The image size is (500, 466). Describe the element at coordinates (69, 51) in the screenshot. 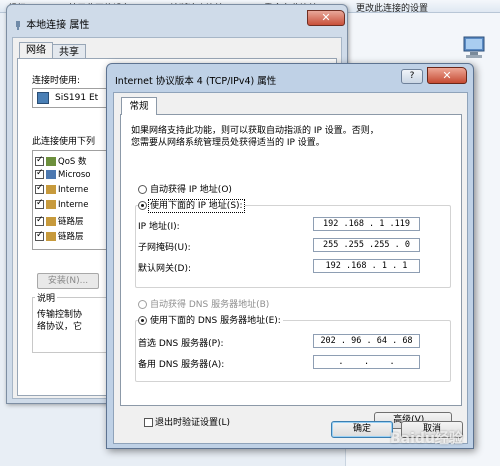

I see `tab-sharing: 共享` at that location.